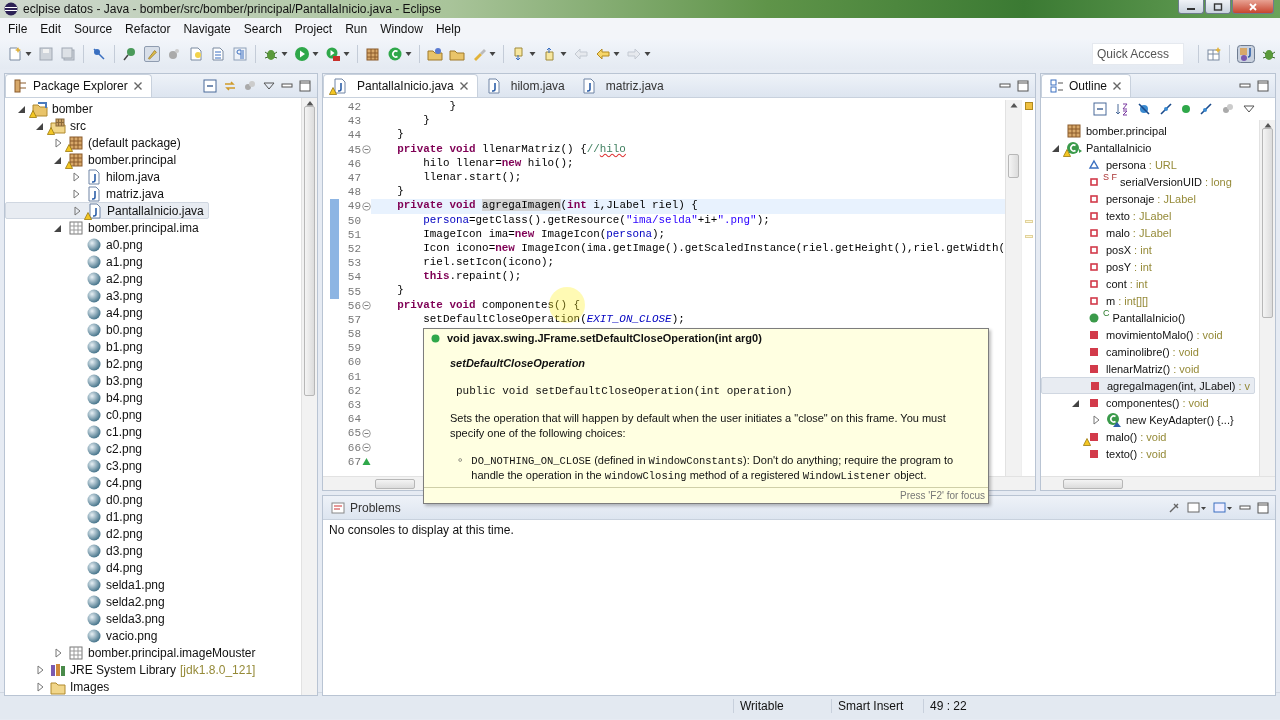 The image size is (1280, 720). What do you see at coordinates (1186, 109) in the screenshot?
I see `circle-icon` at bounding box center [1186, 109].